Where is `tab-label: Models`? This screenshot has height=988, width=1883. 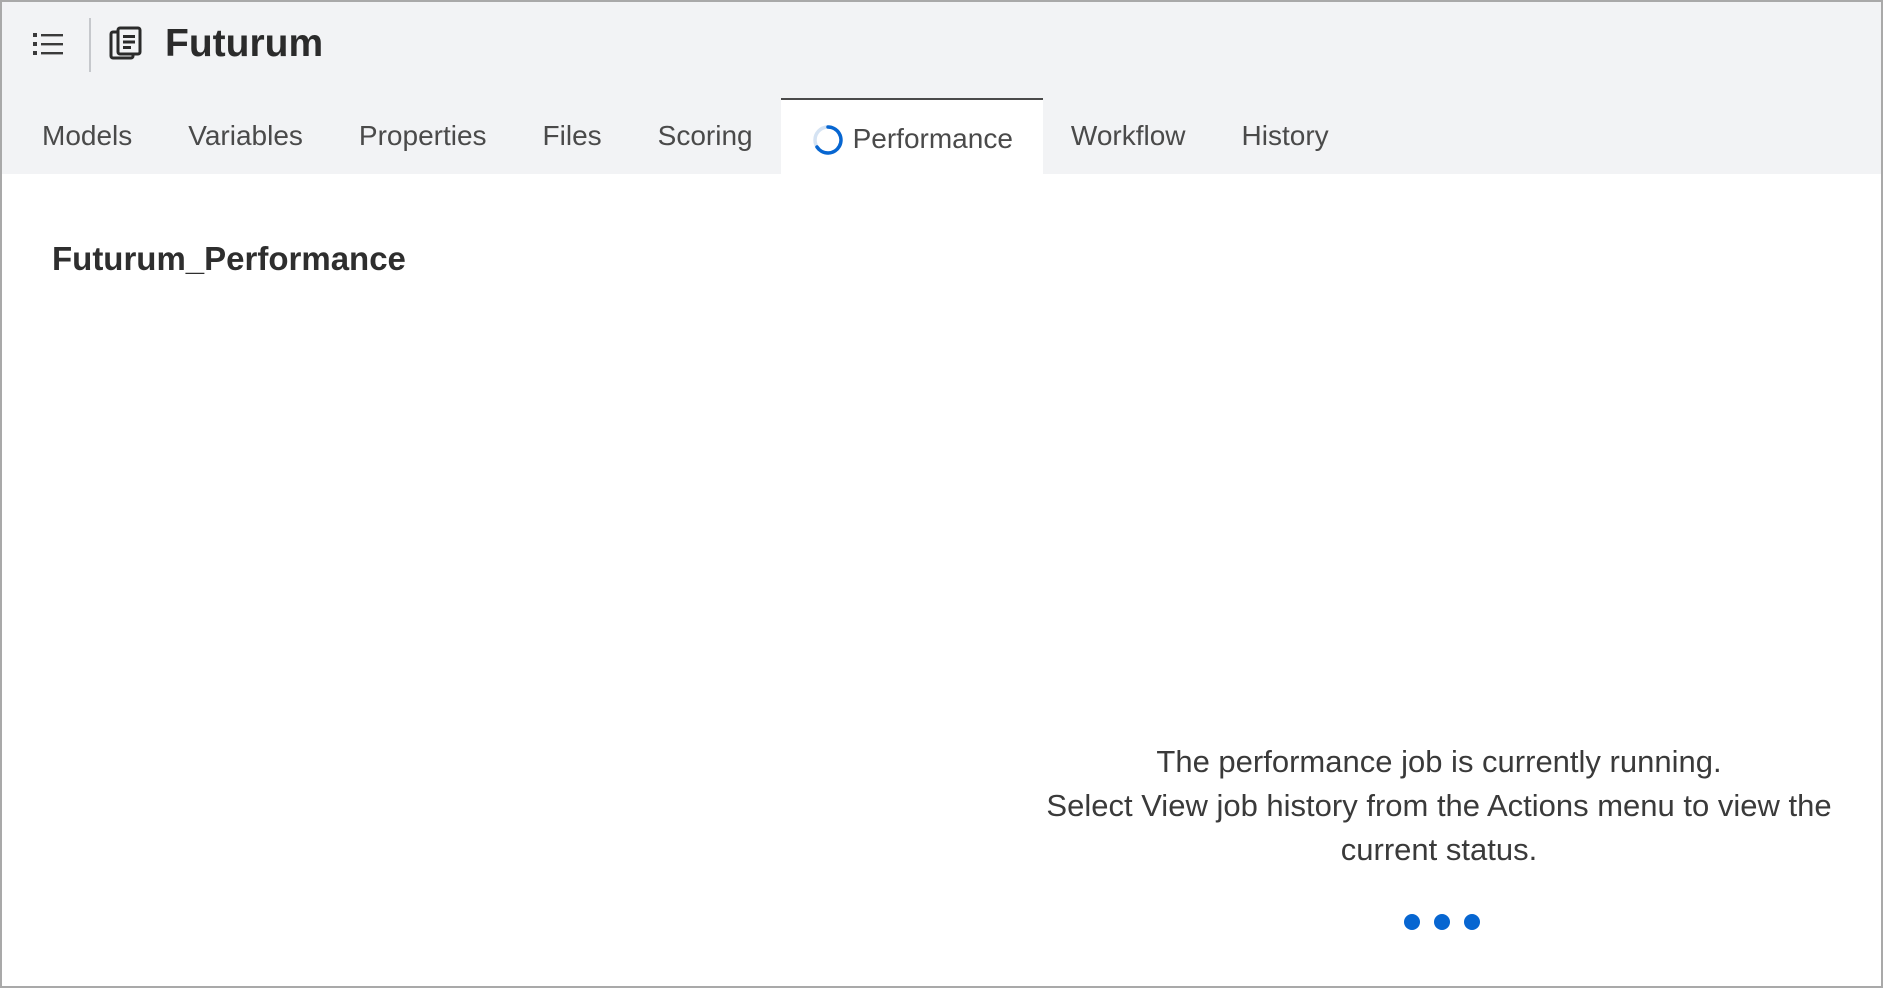
tab-label: Models is located at coordinates (87, 135).